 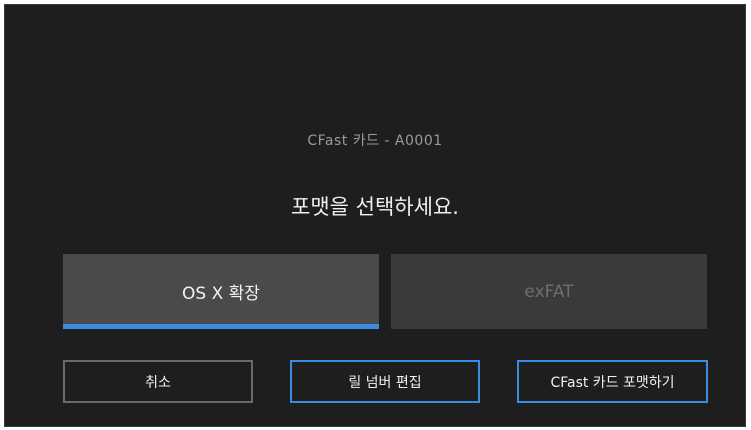 I want to click on format-option-label: OS X 확장, so click(x=221, y=294).